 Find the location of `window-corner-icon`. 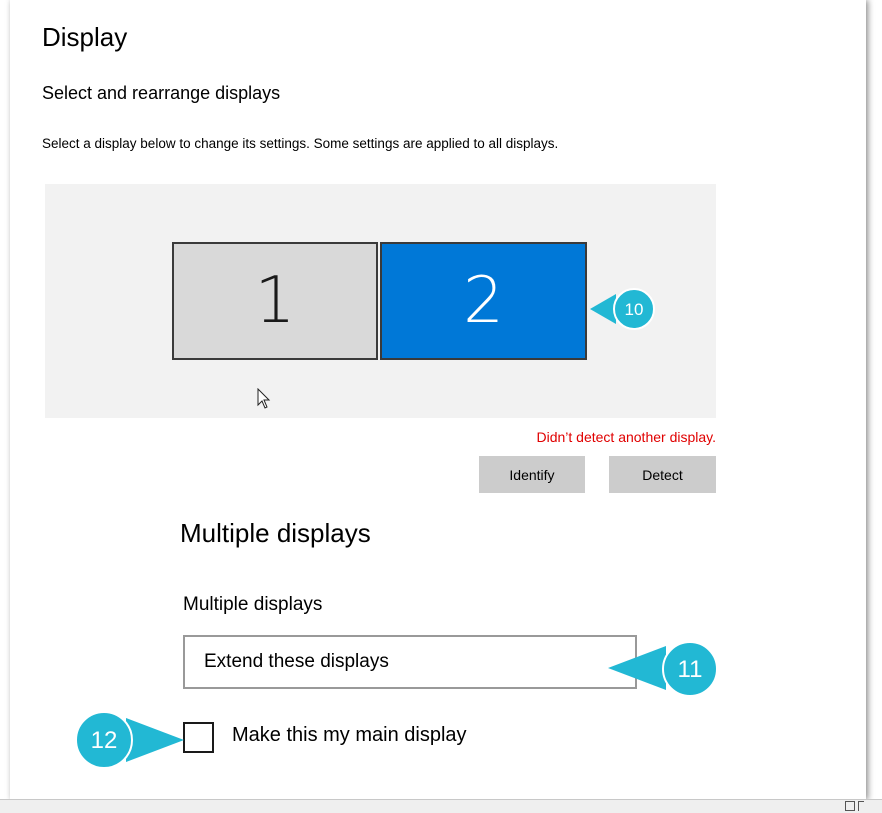

window-corner-icon is located at coordinates (850, 806).